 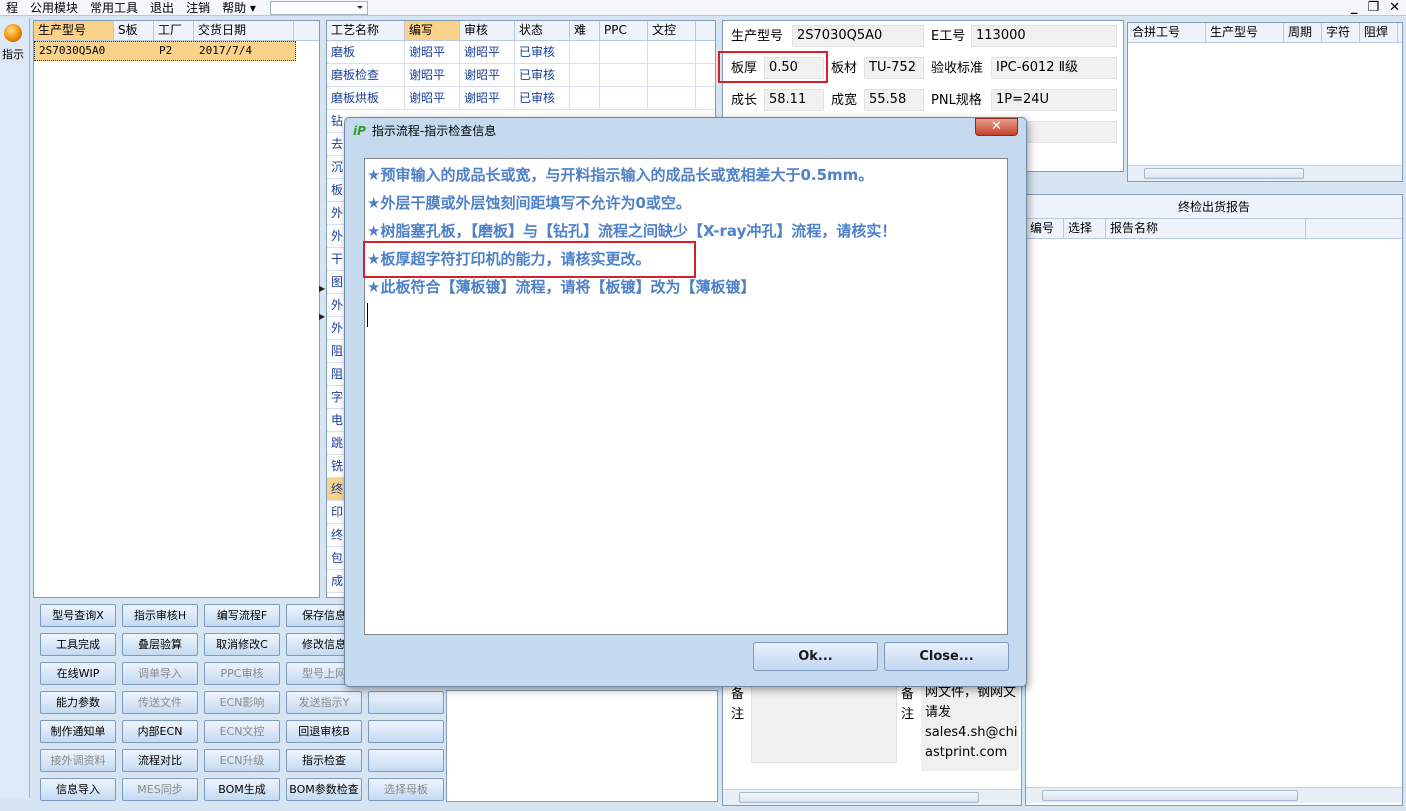 What do you see at coordinates (894, 100) in the screenshot?
I see `width-field: 55.58` at bounding box center [894, 100].